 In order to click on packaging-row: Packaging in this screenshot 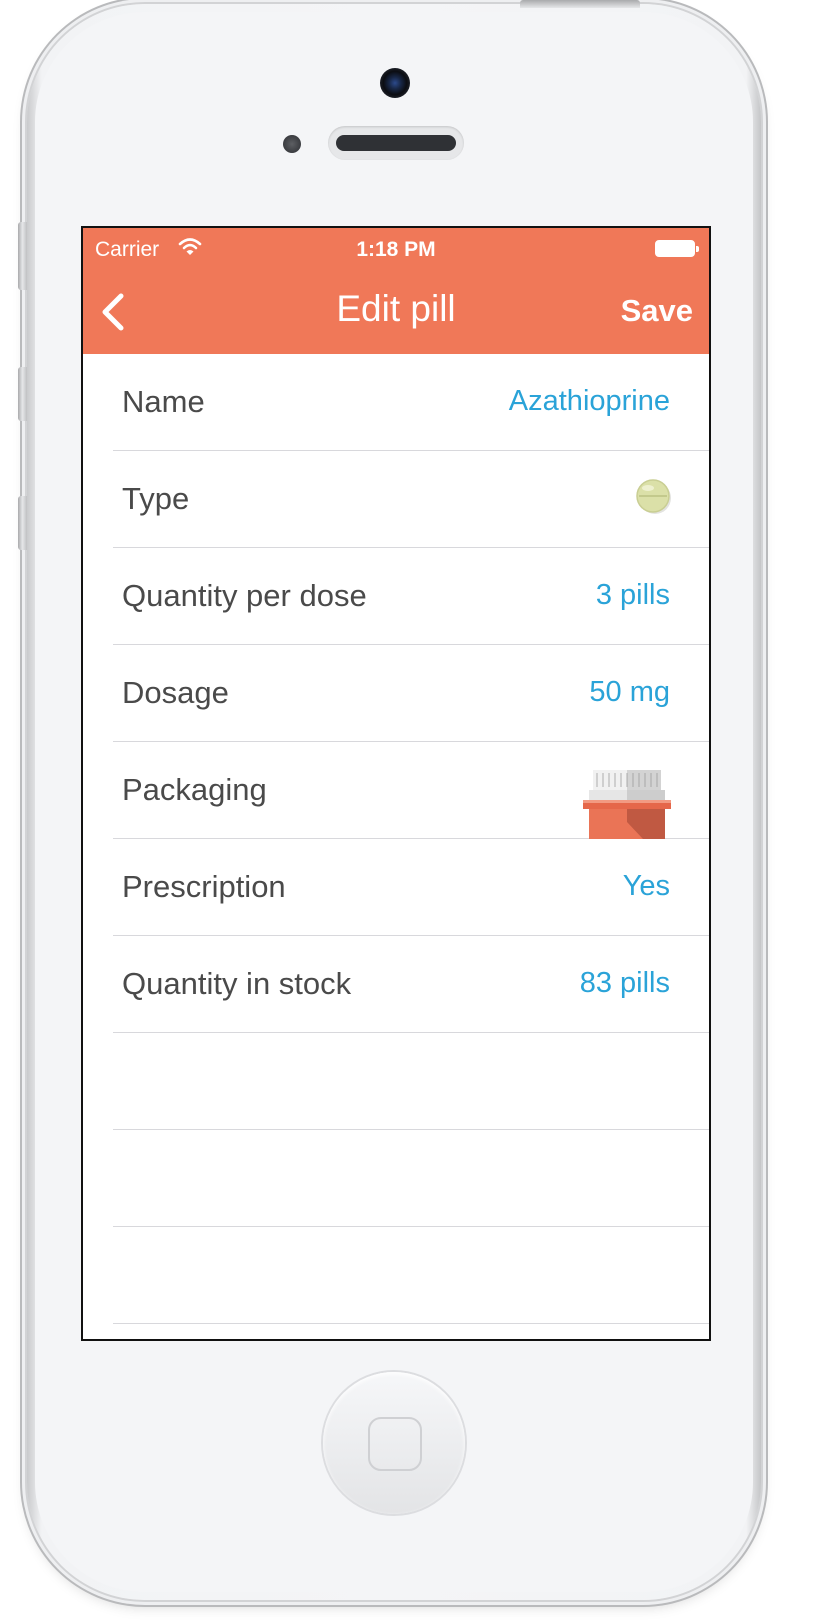, I will do `click(411, 790)`.